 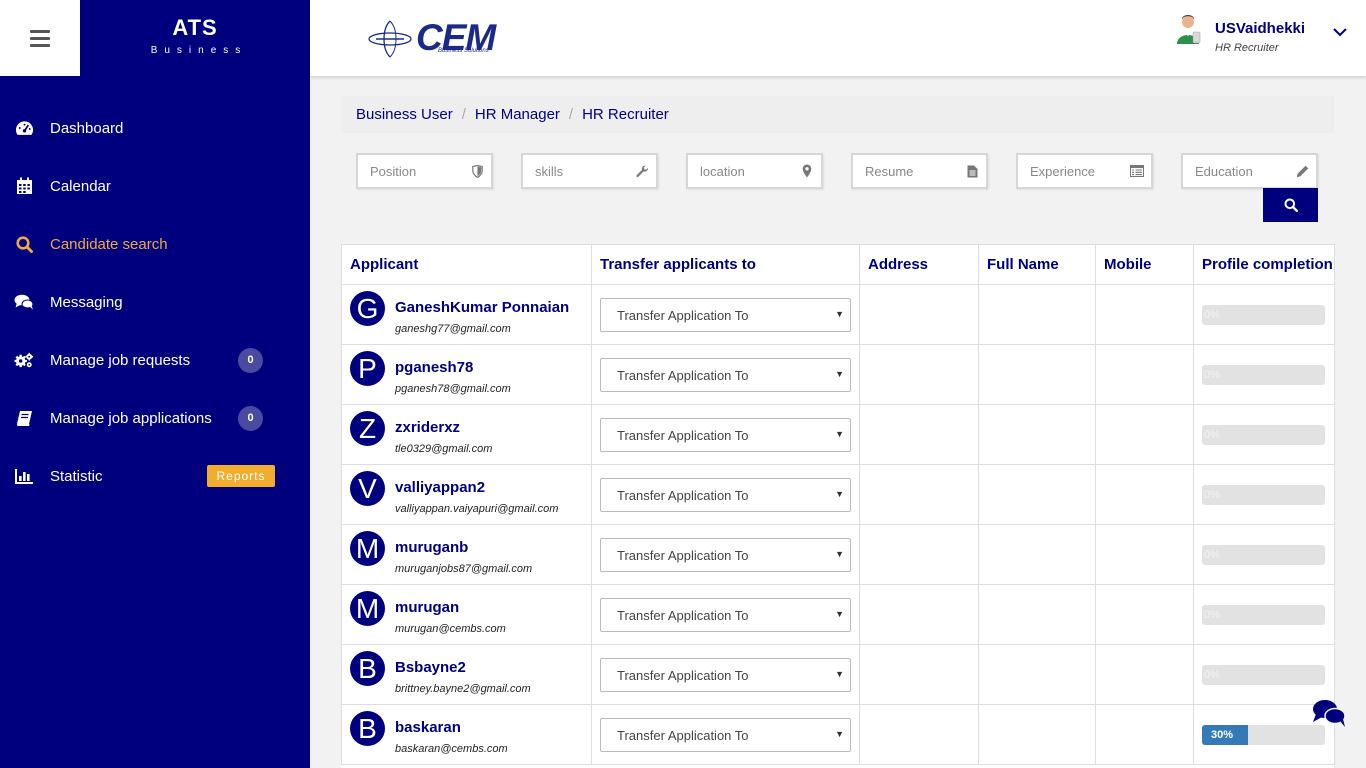 I want to click on breadcrumb-business-user: Business User, so click(x=404, y=114).